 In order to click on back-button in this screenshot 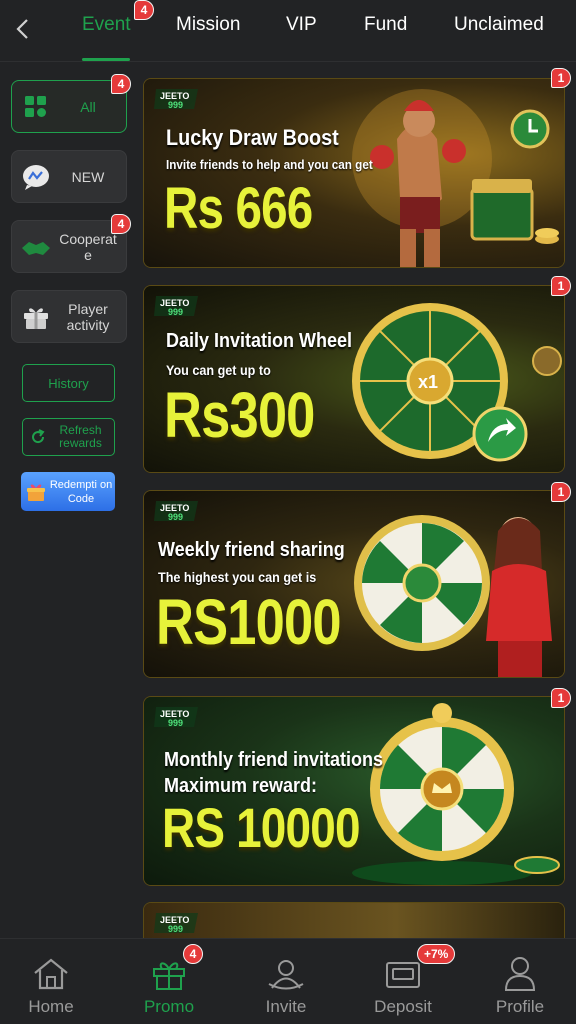, I will do `click(22, 29)`.